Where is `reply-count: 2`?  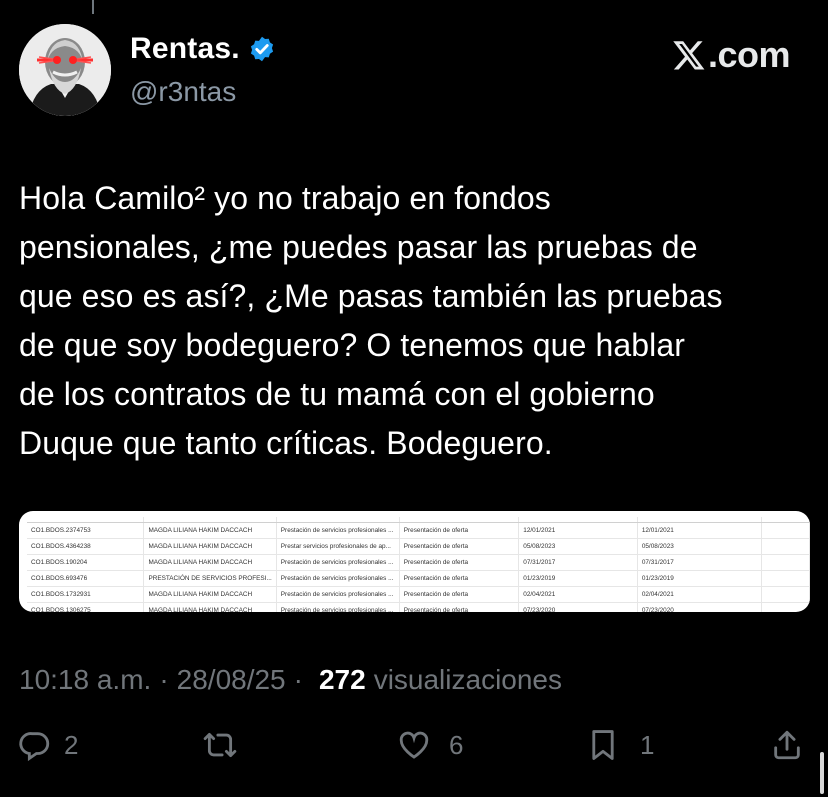 reply-count: 2 is located at coordinates (71, 744).